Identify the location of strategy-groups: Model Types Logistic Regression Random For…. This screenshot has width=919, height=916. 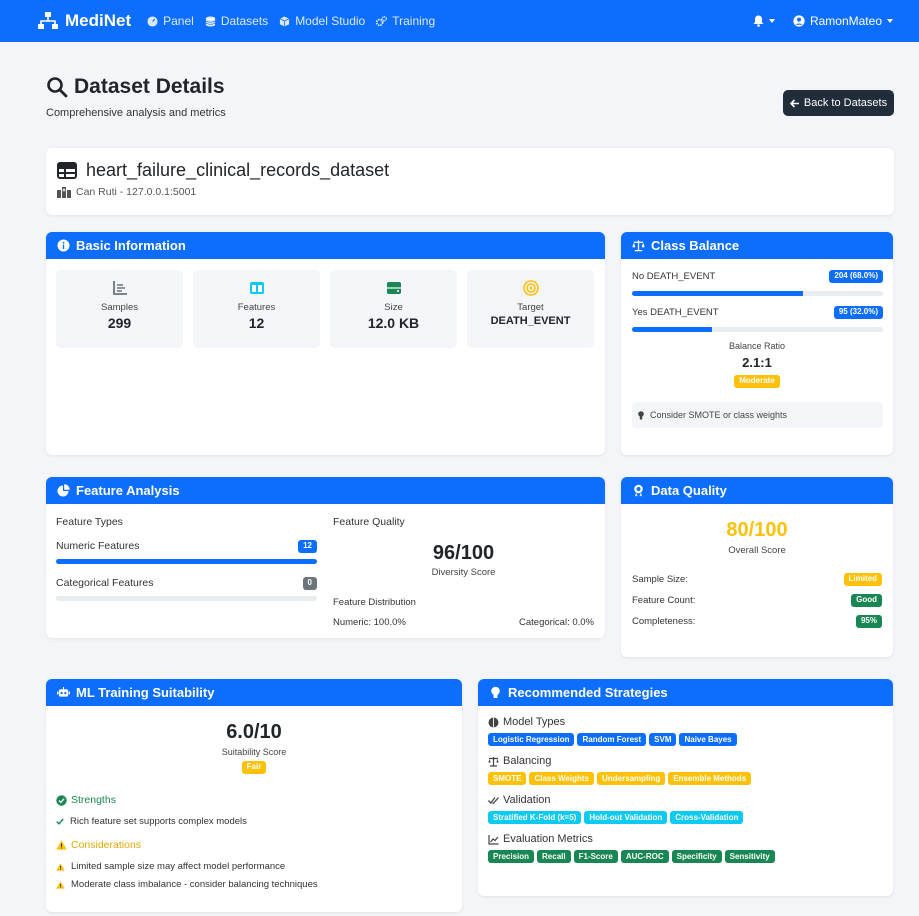
(685, 789).